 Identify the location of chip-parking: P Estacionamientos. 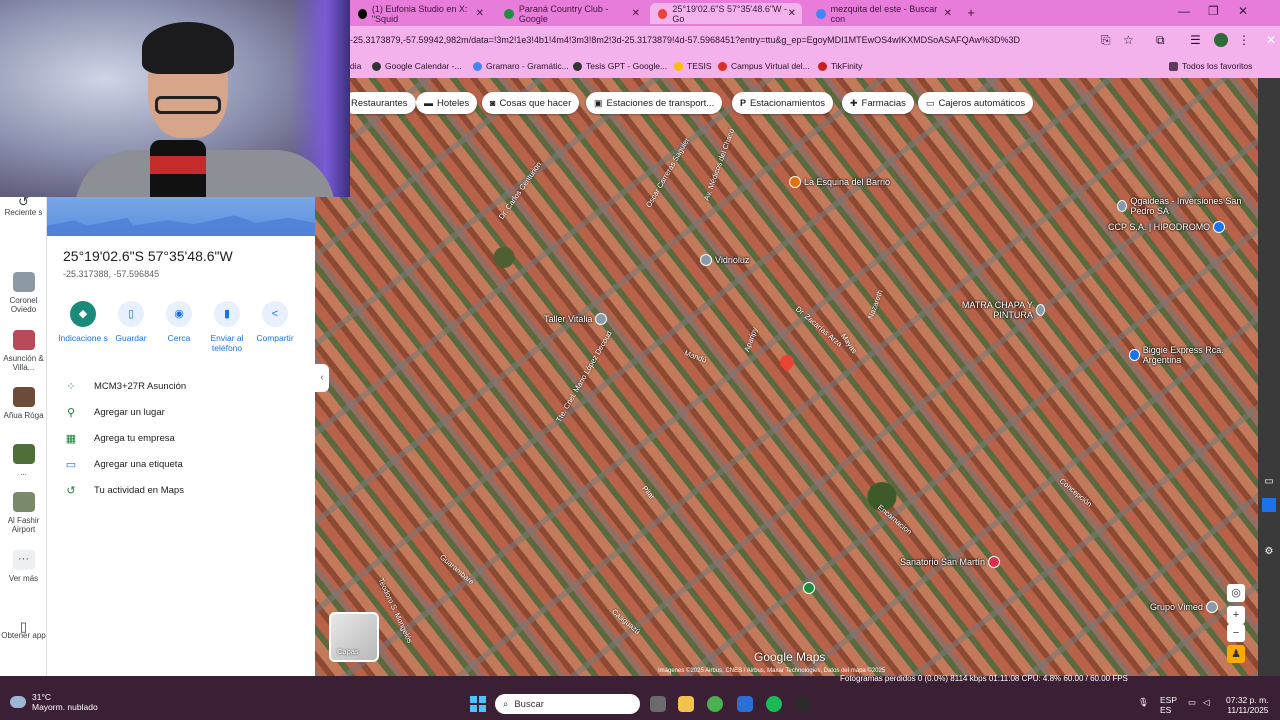
(782, 103).